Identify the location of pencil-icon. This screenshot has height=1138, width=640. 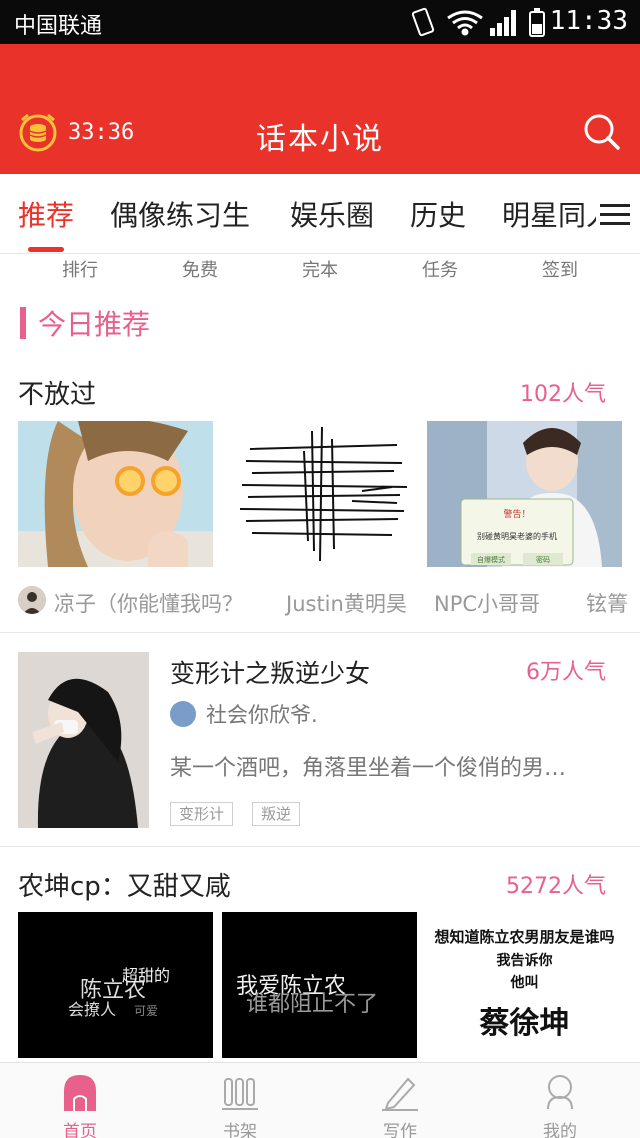
(400, 1094).